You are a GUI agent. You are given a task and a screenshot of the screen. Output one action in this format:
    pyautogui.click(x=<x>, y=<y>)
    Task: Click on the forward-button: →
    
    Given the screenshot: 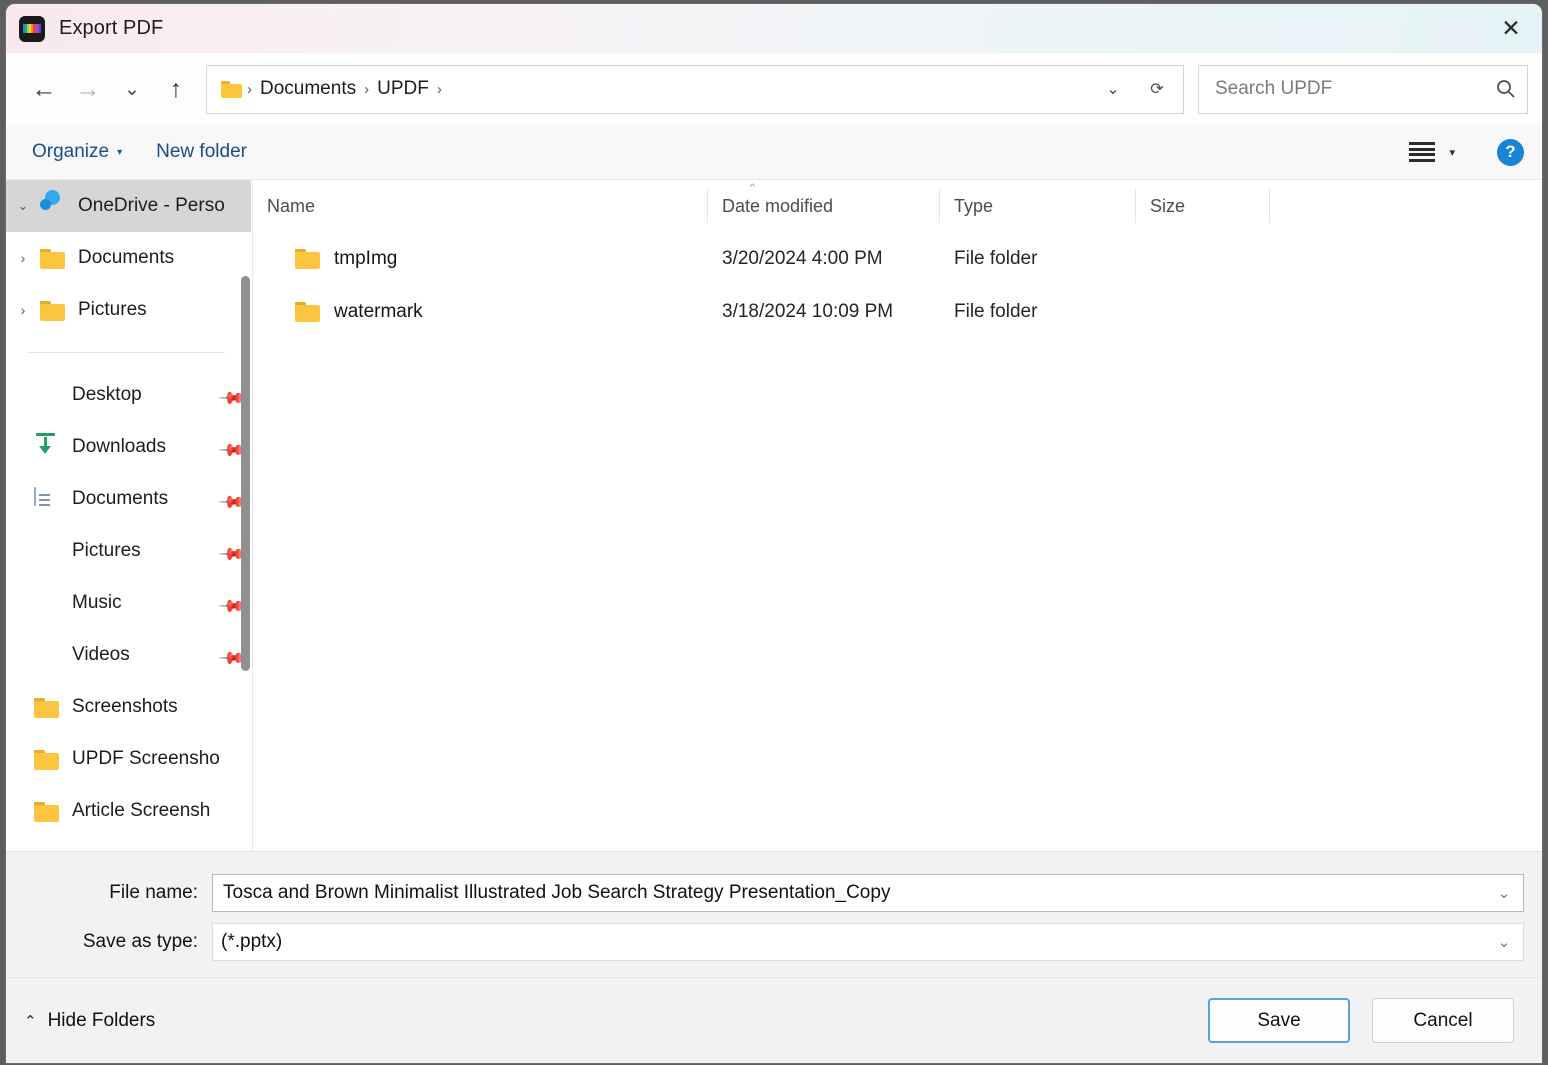 What is the action you would take?
    pyautogui.click(x=88, y=89)
    